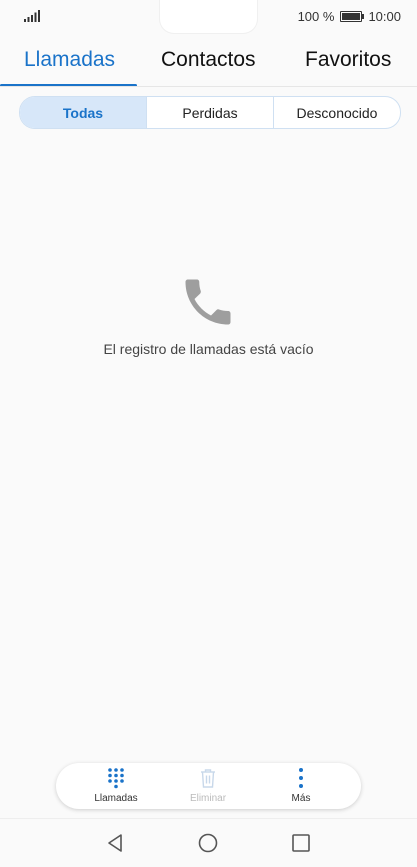  I want to click on more-label: Más, so click(301, 798).